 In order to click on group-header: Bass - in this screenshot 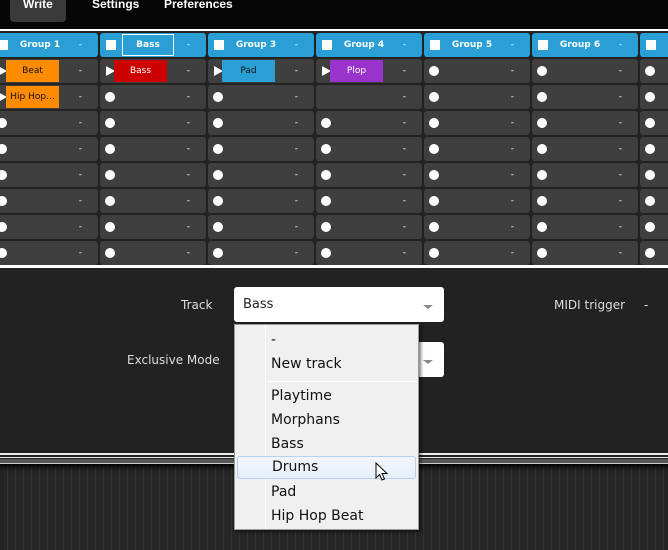, I will do `click(153, 45)`.